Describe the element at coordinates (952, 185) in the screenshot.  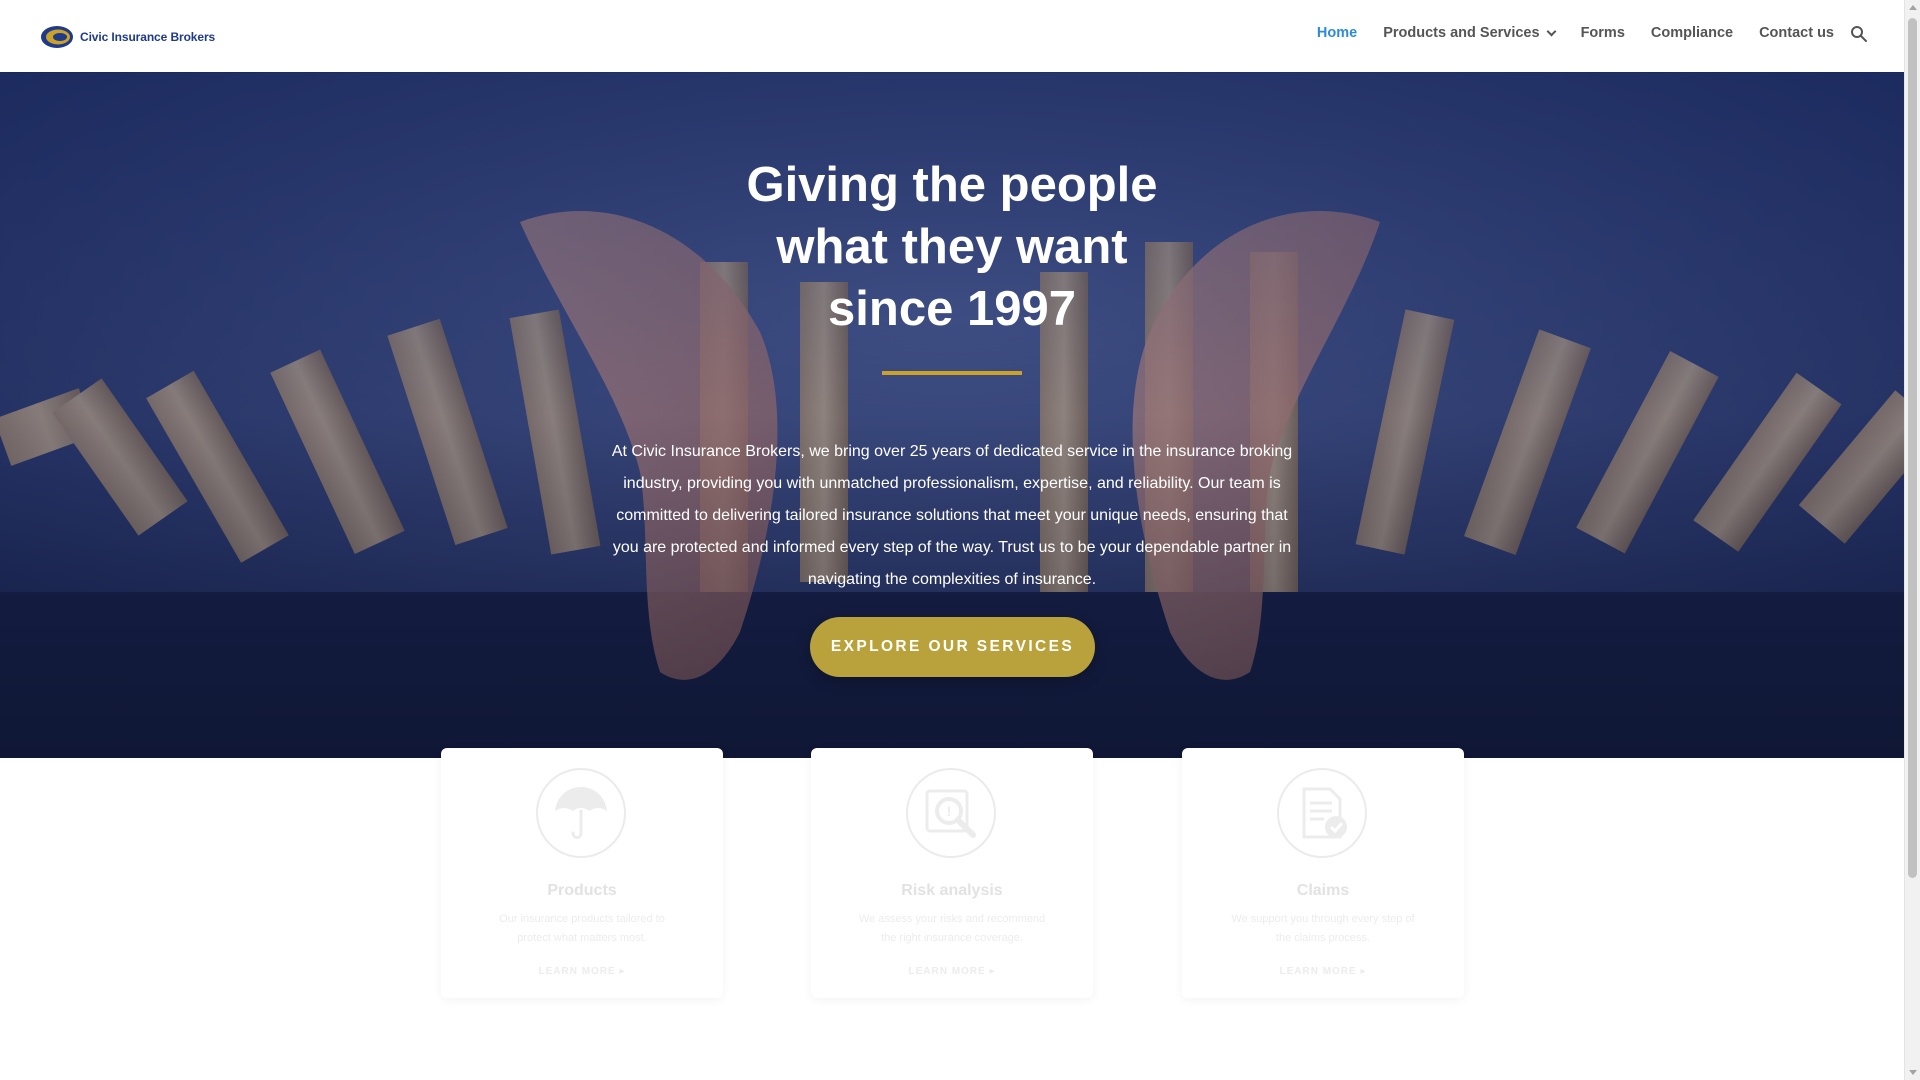
I see `hero-title-line-1: Giving the people` at that location.